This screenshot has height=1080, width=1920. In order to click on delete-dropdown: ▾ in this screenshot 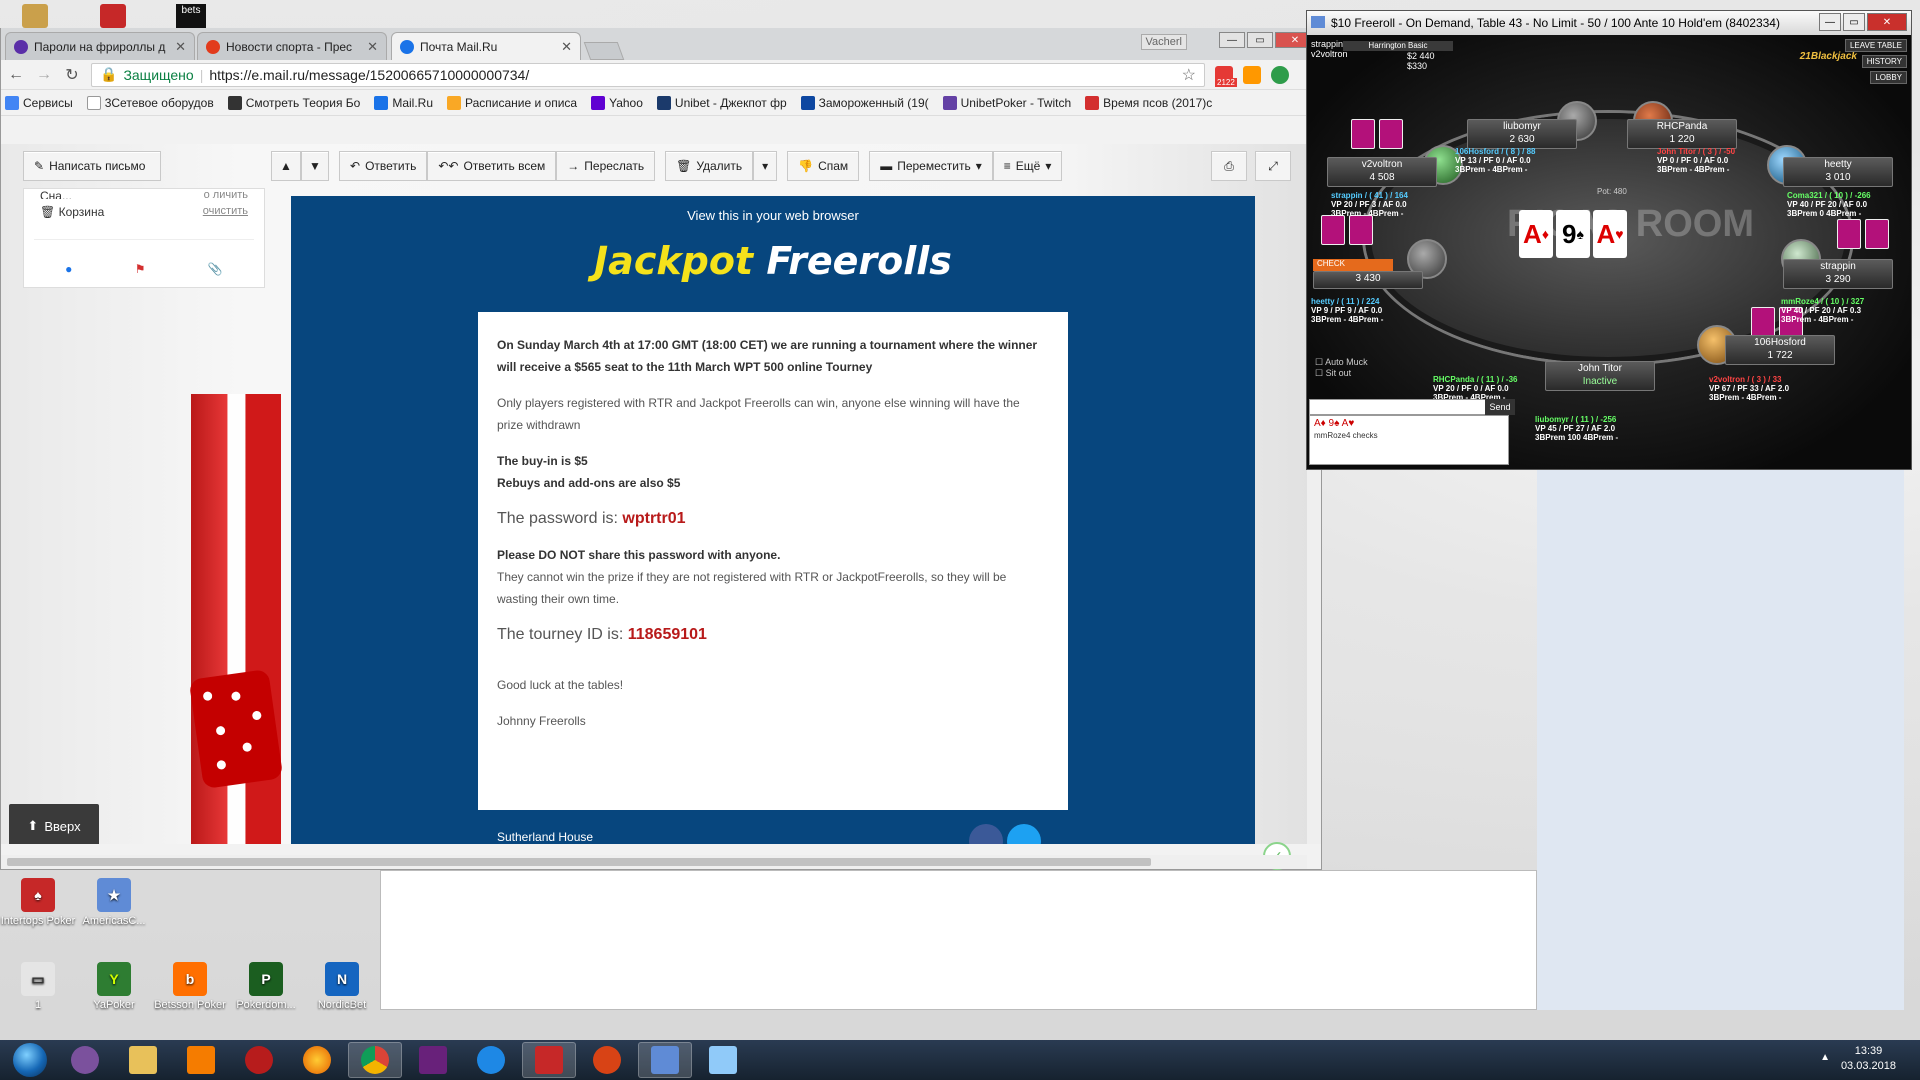, I will do `click(765, 166)`.